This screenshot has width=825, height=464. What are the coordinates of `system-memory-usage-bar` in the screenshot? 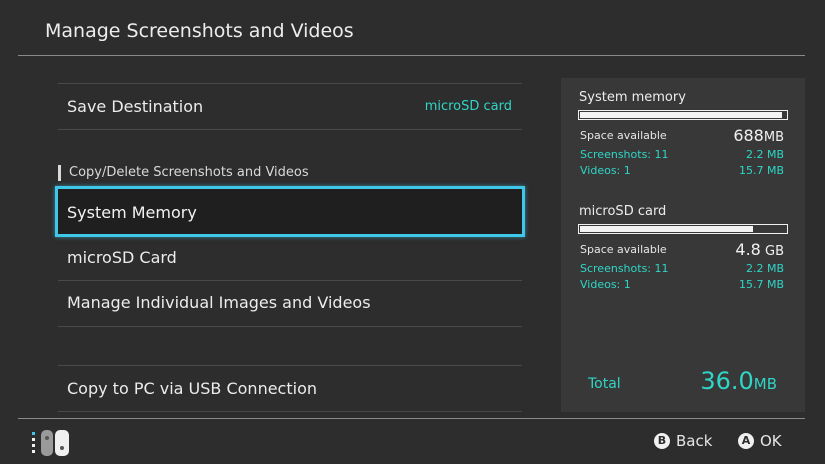 It's located at (683, 115).